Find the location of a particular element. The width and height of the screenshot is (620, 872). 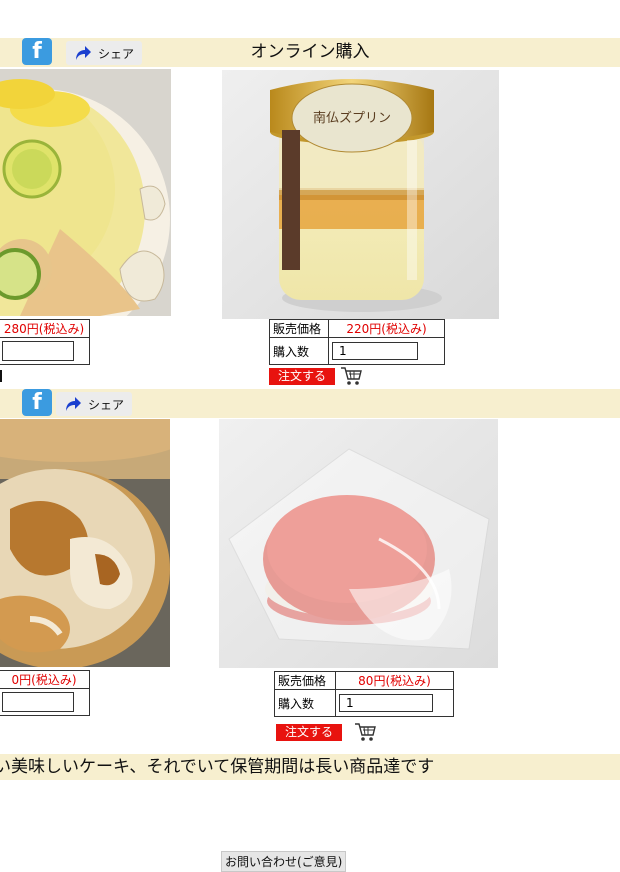

price-table-macaron: 販売価格 80円(税込み) 購入数 is located at coordinates (364, 694).